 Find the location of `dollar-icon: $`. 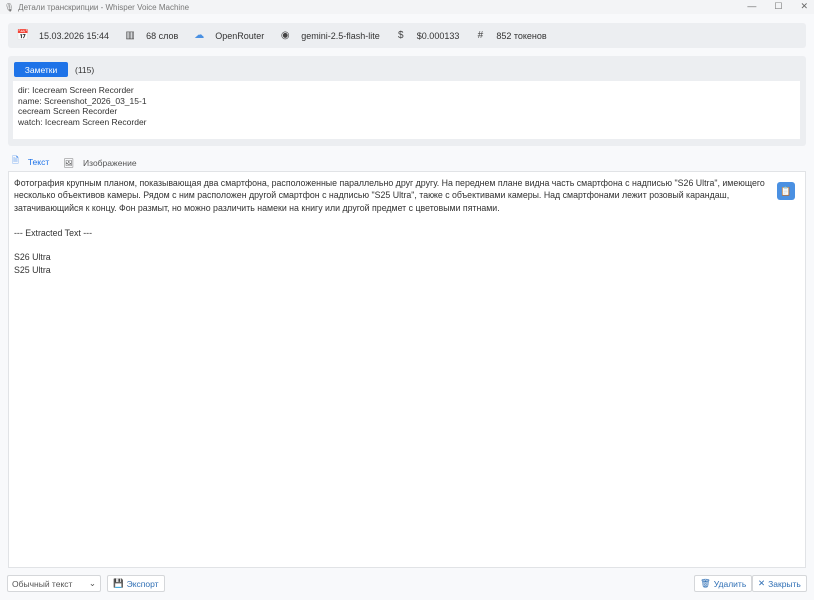

dollar-icon: $ is located at coordinates (401, 35).